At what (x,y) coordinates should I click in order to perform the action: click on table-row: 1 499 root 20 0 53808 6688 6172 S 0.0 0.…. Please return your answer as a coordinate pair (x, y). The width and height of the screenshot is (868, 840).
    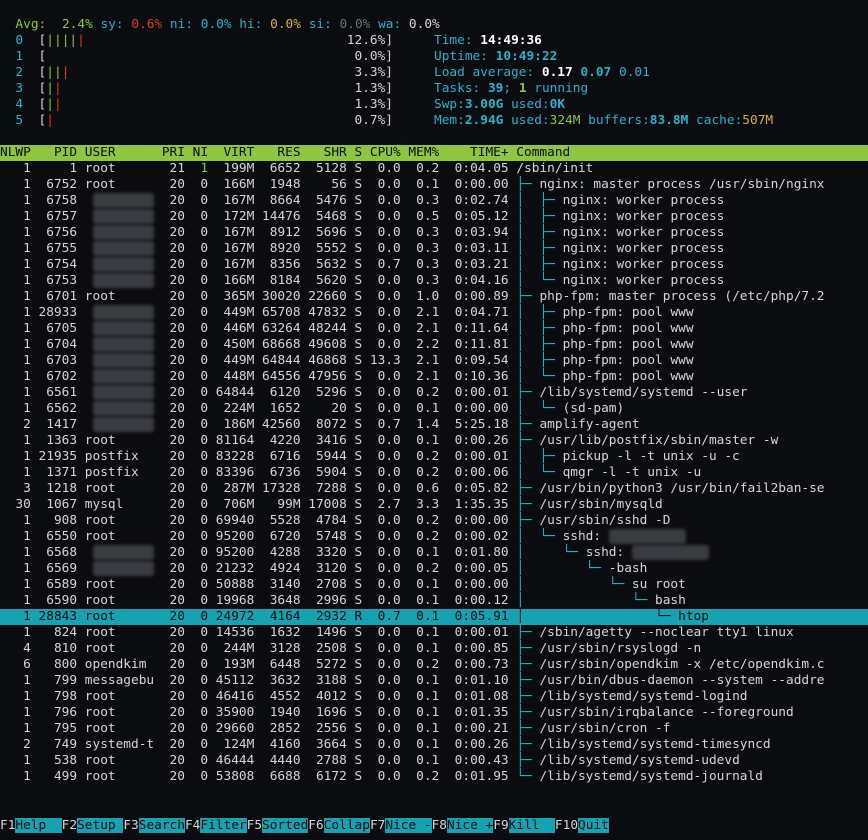
    Looking at the image, I should click on (381, 777).